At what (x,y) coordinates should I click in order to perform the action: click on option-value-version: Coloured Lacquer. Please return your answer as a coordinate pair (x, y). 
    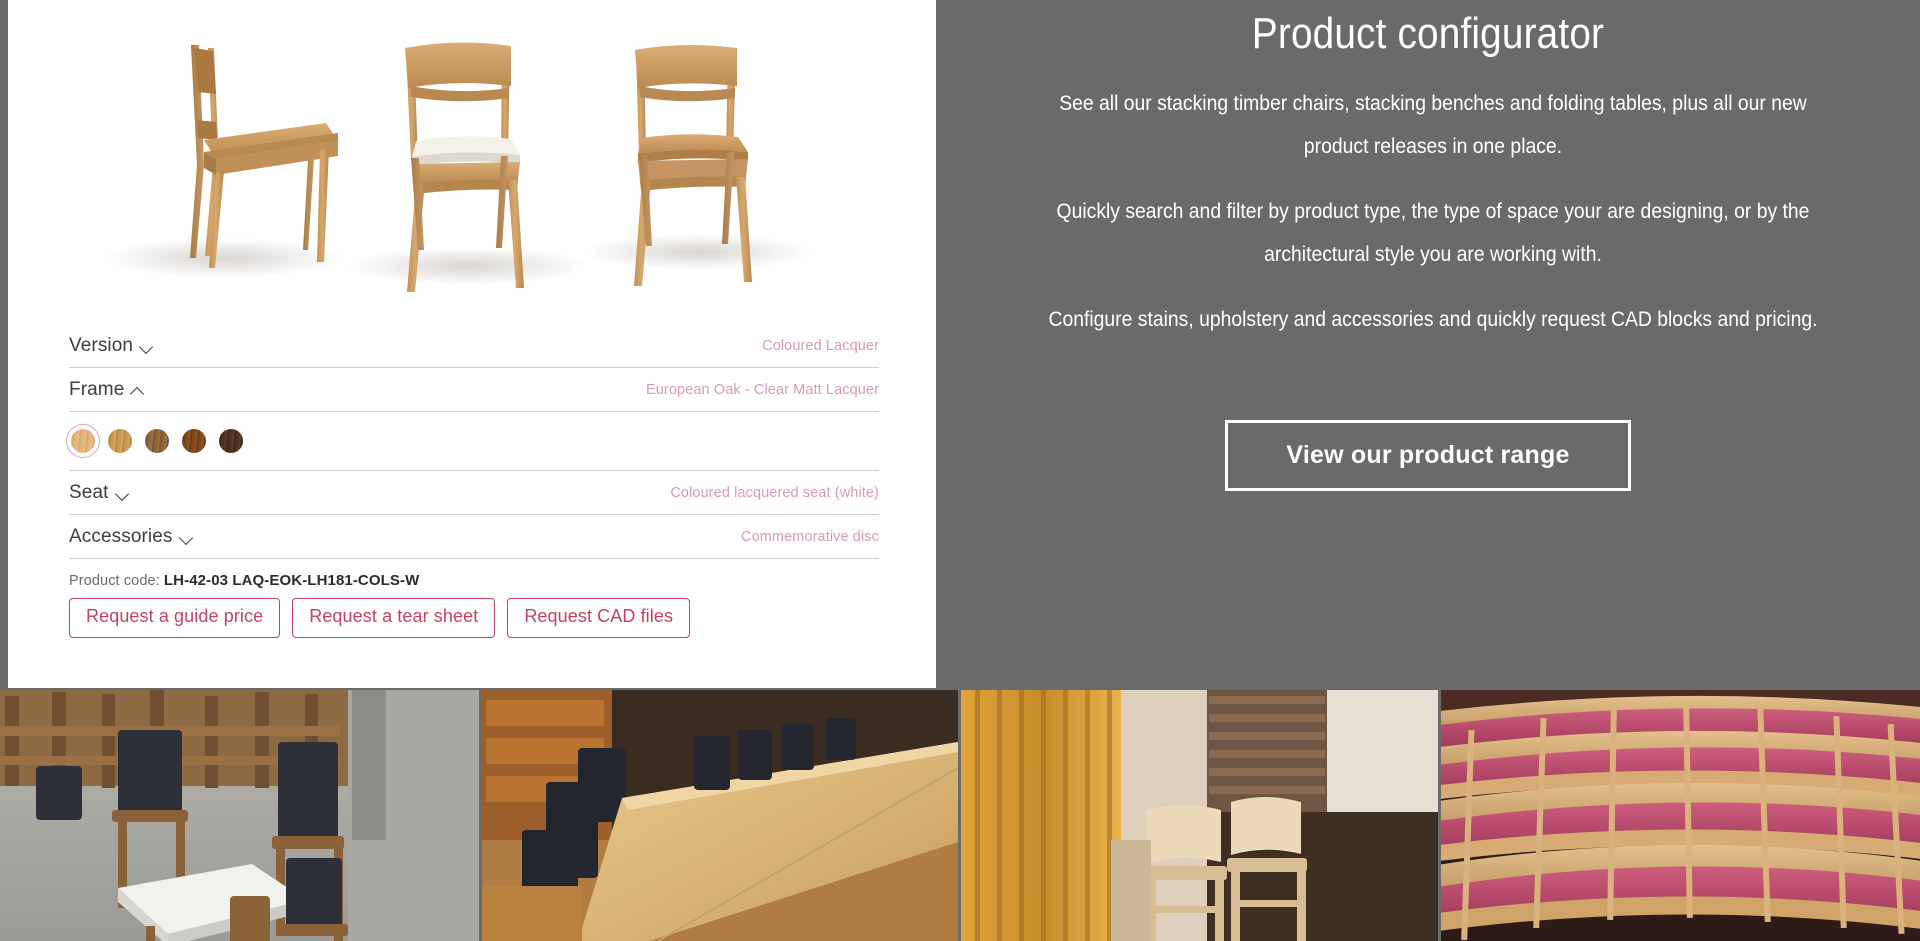
    Looking at the image, I should click on (820, 345).